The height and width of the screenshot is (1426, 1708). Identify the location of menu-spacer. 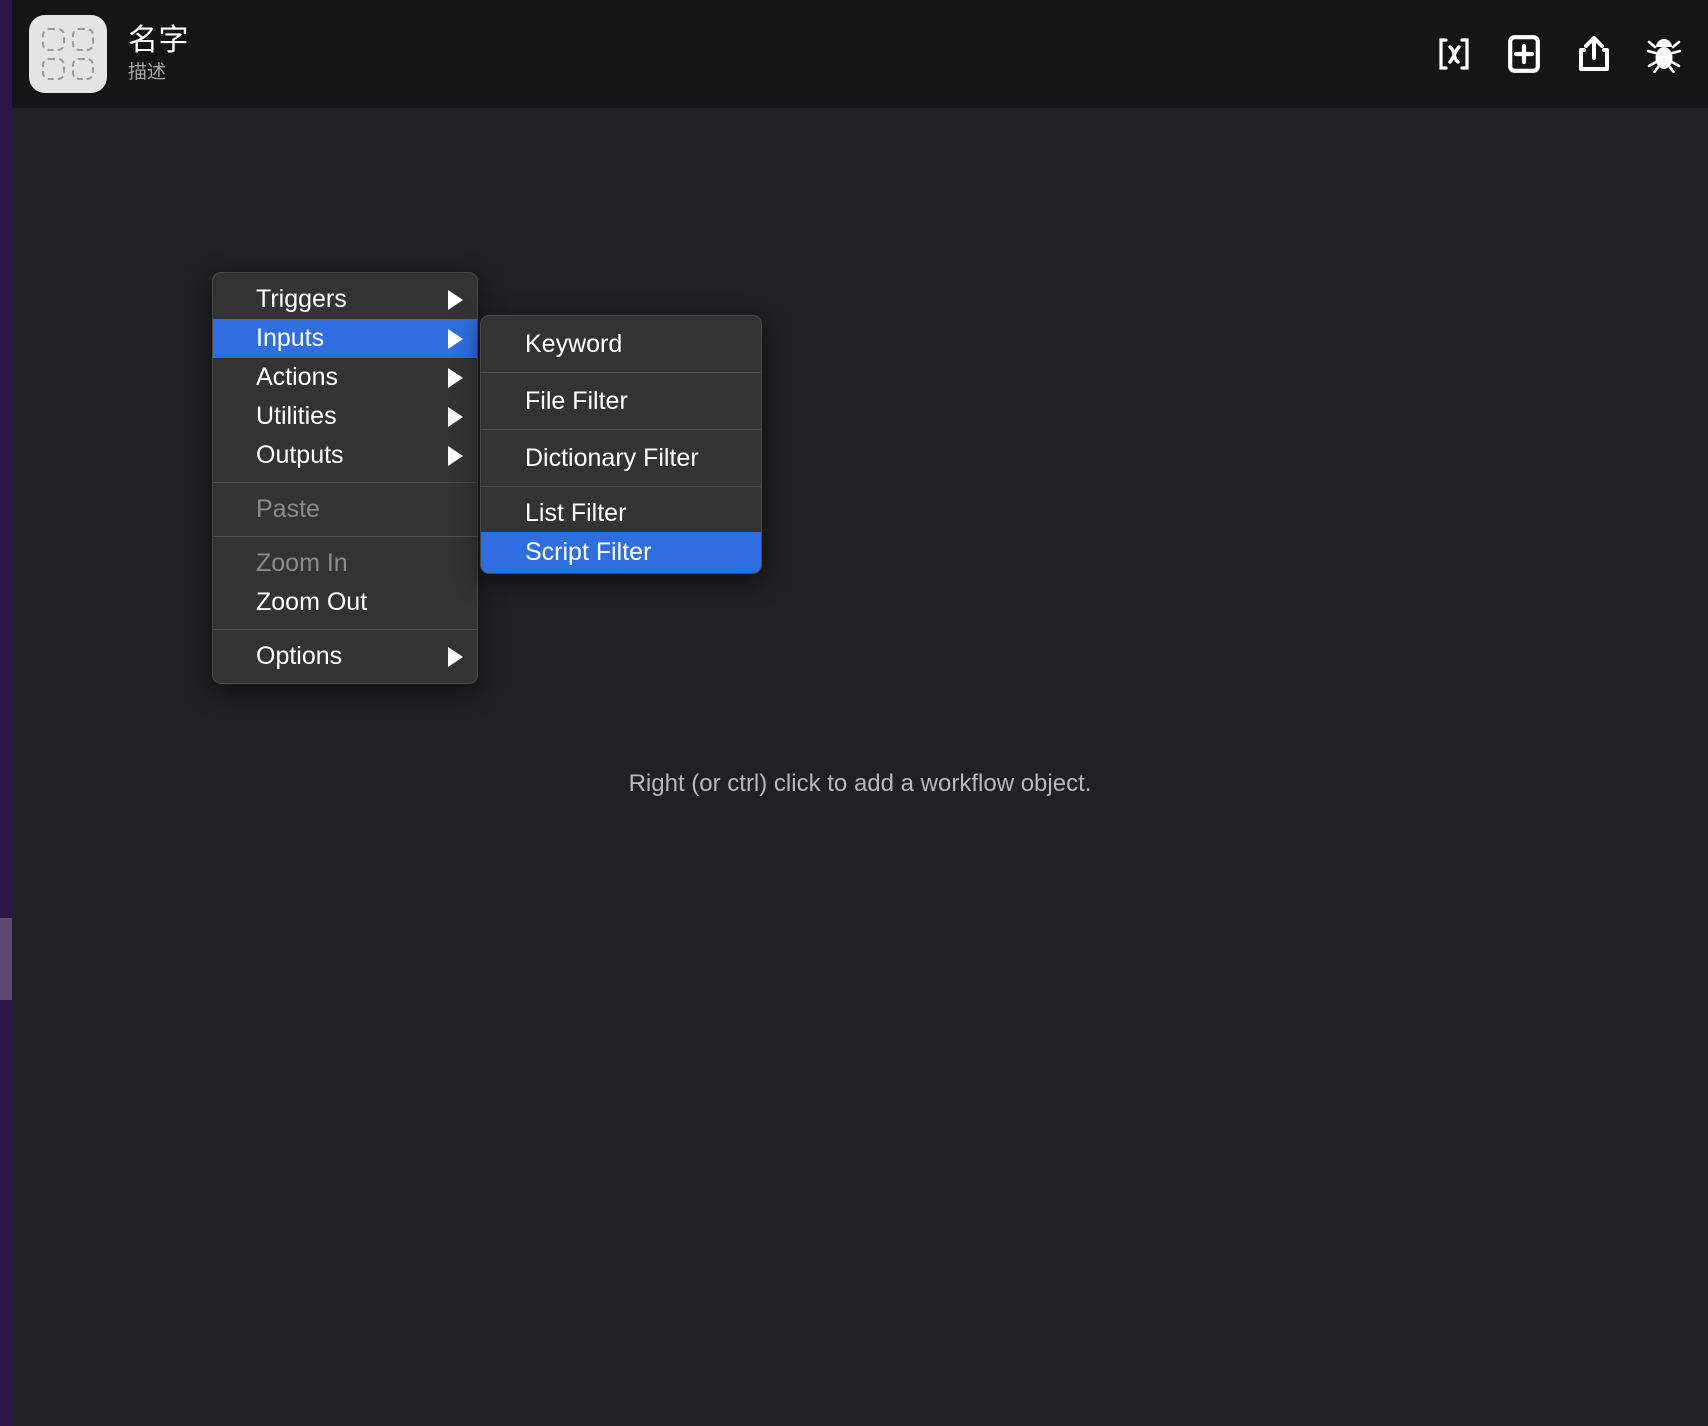
(345, 478).